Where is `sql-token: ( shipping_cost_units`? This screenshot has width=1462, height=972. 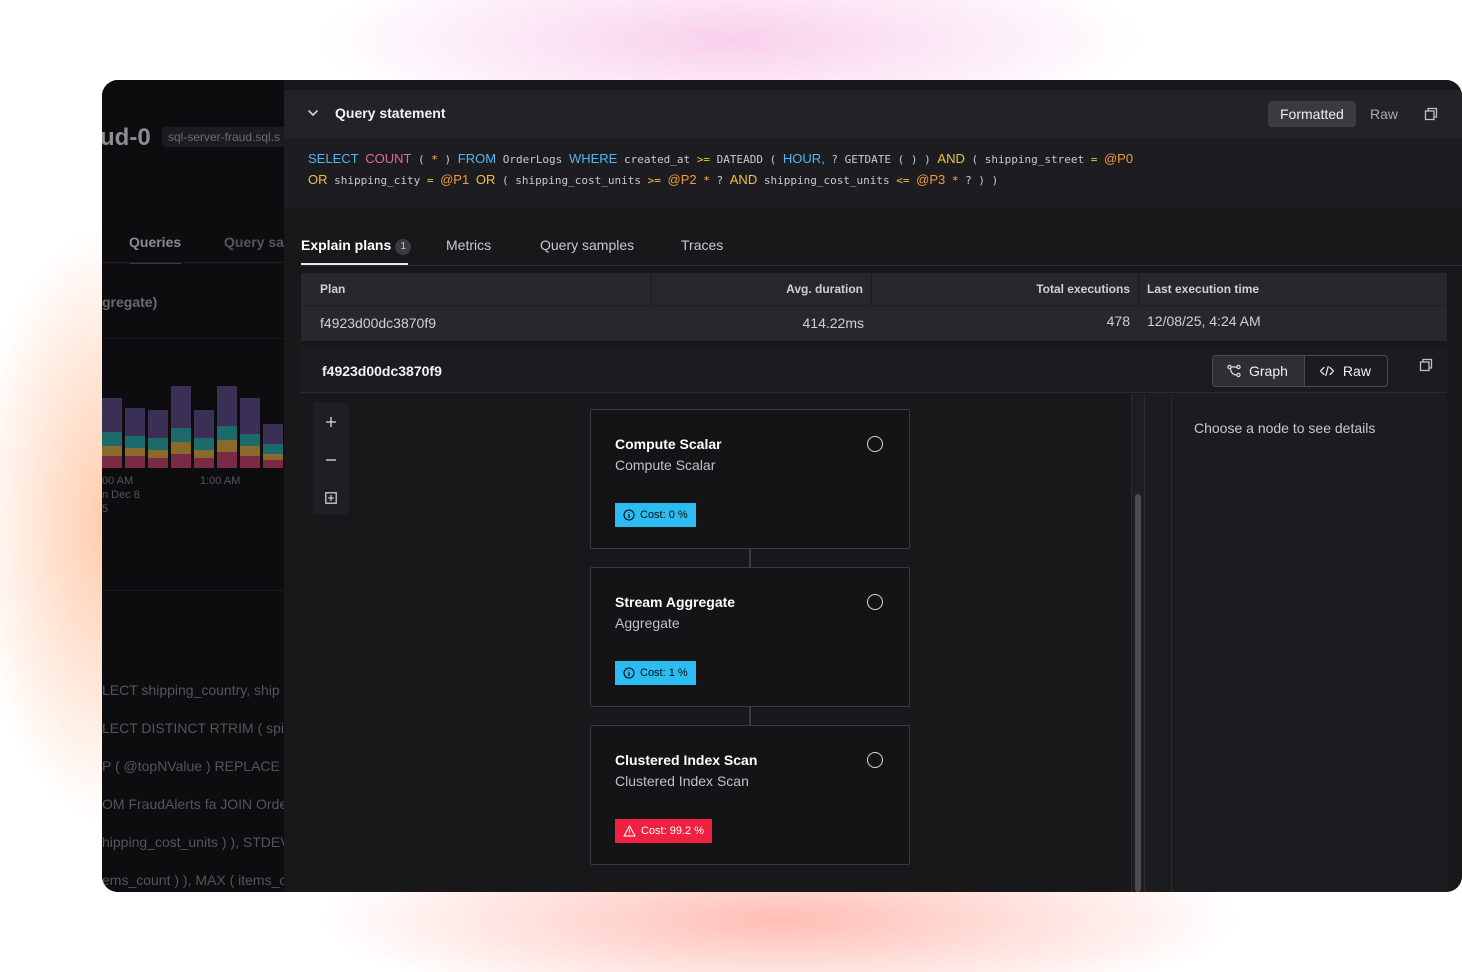
sql-token: ( shipping_cost_units is located at coordinates (571, 180).